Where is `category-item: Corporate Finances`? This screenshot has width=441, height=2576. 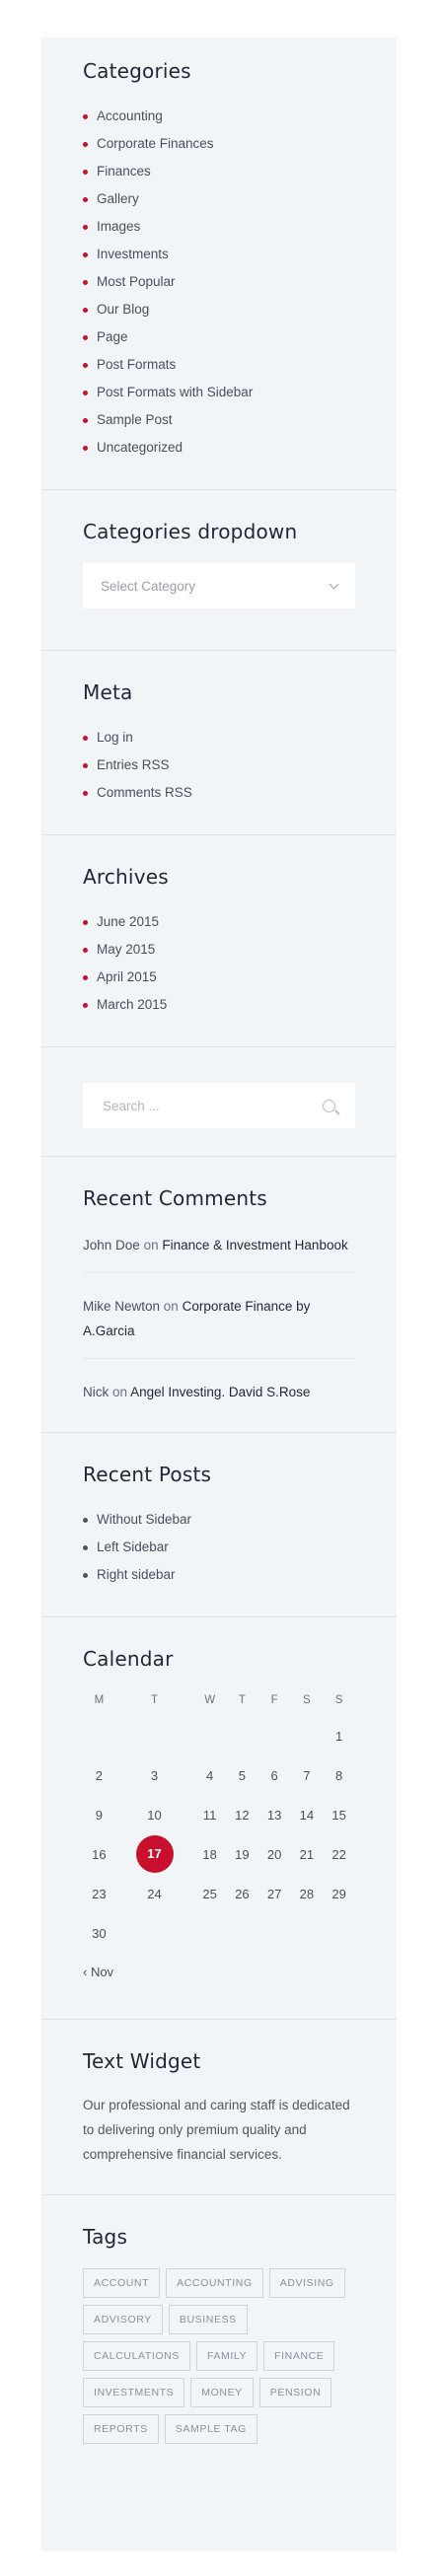 category-item: Corporate Finances is located at coordinates (219, 144).